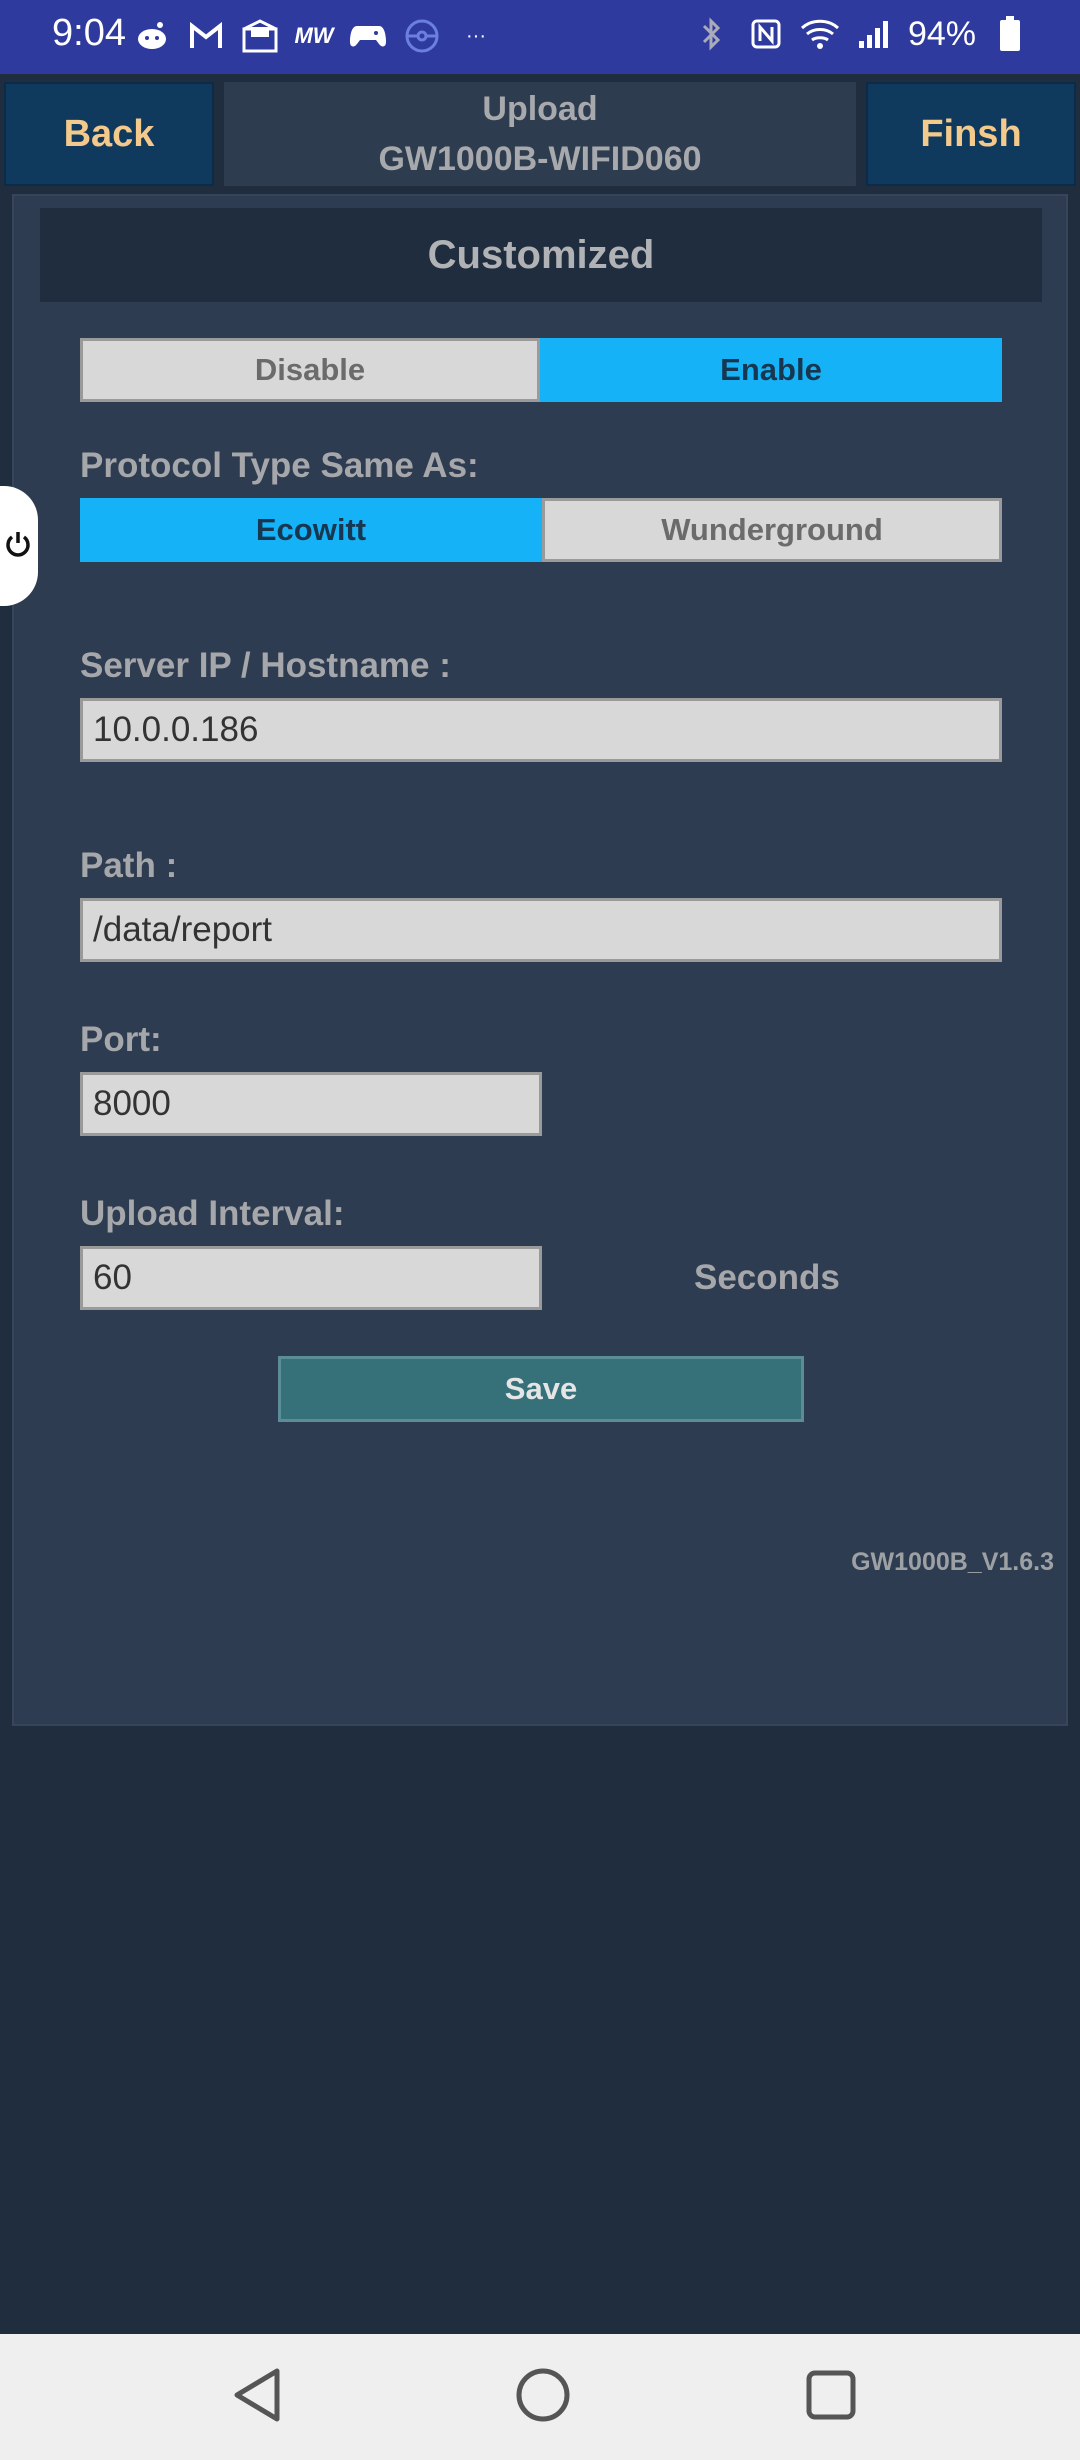 This screenshot has height=2460, width=1080. I want to click on ecowitt-option: Ecowitt, so click(311, 530).